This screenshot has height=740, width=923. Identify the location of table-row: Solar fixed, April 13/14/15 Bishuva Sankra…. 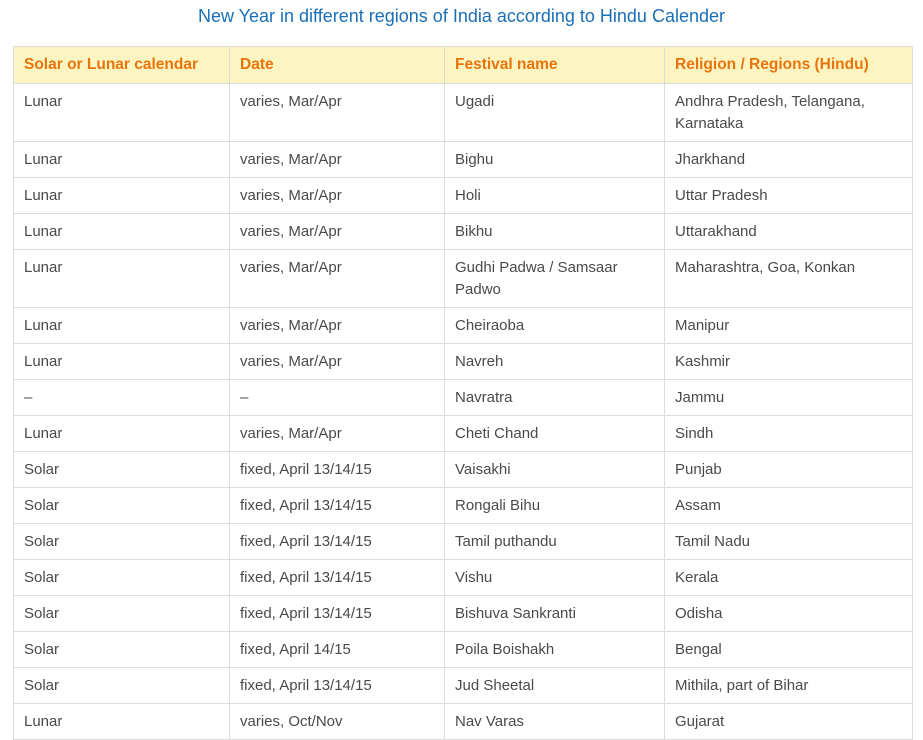
(463, 613).